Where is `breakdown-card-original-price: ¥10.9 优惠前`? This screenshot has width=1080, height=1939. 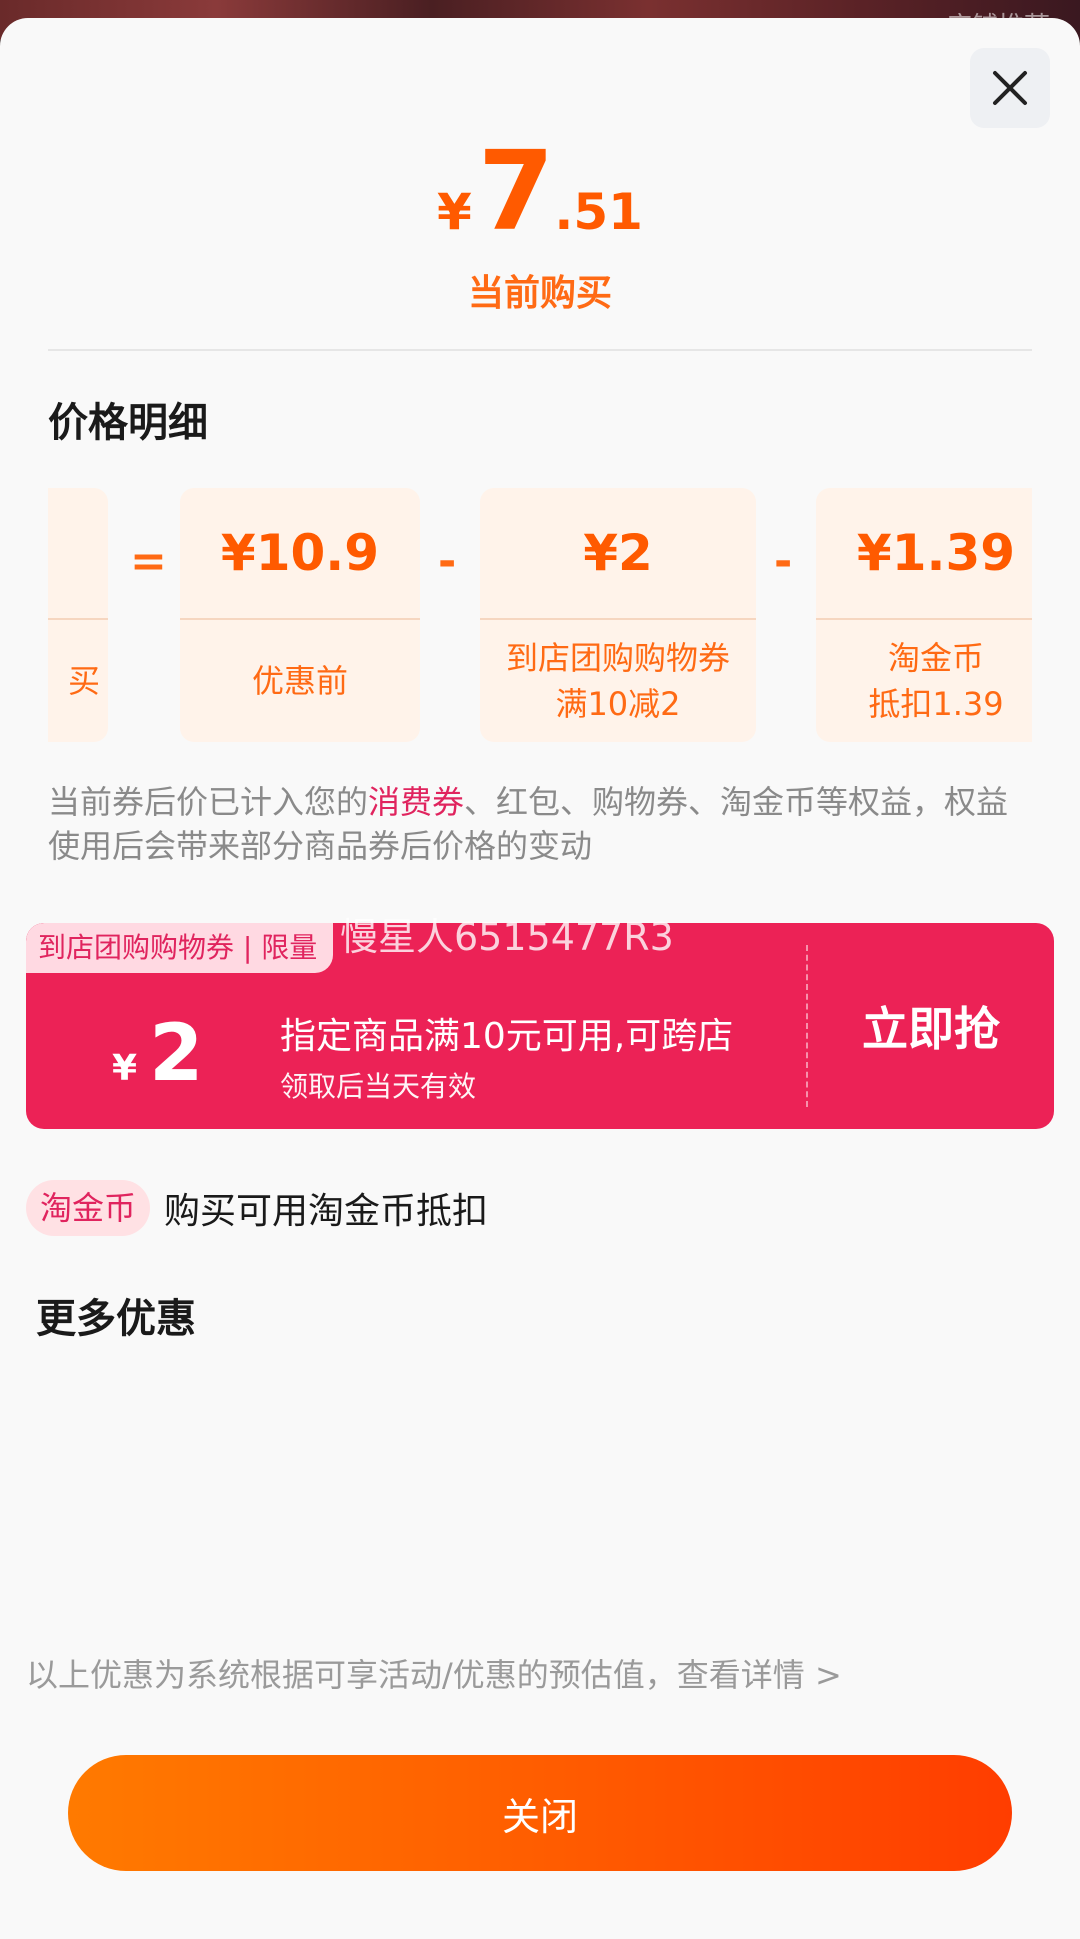 breakdown-card-original-price: ¥10.9 优惠前 is located at coordinates (300, 615).